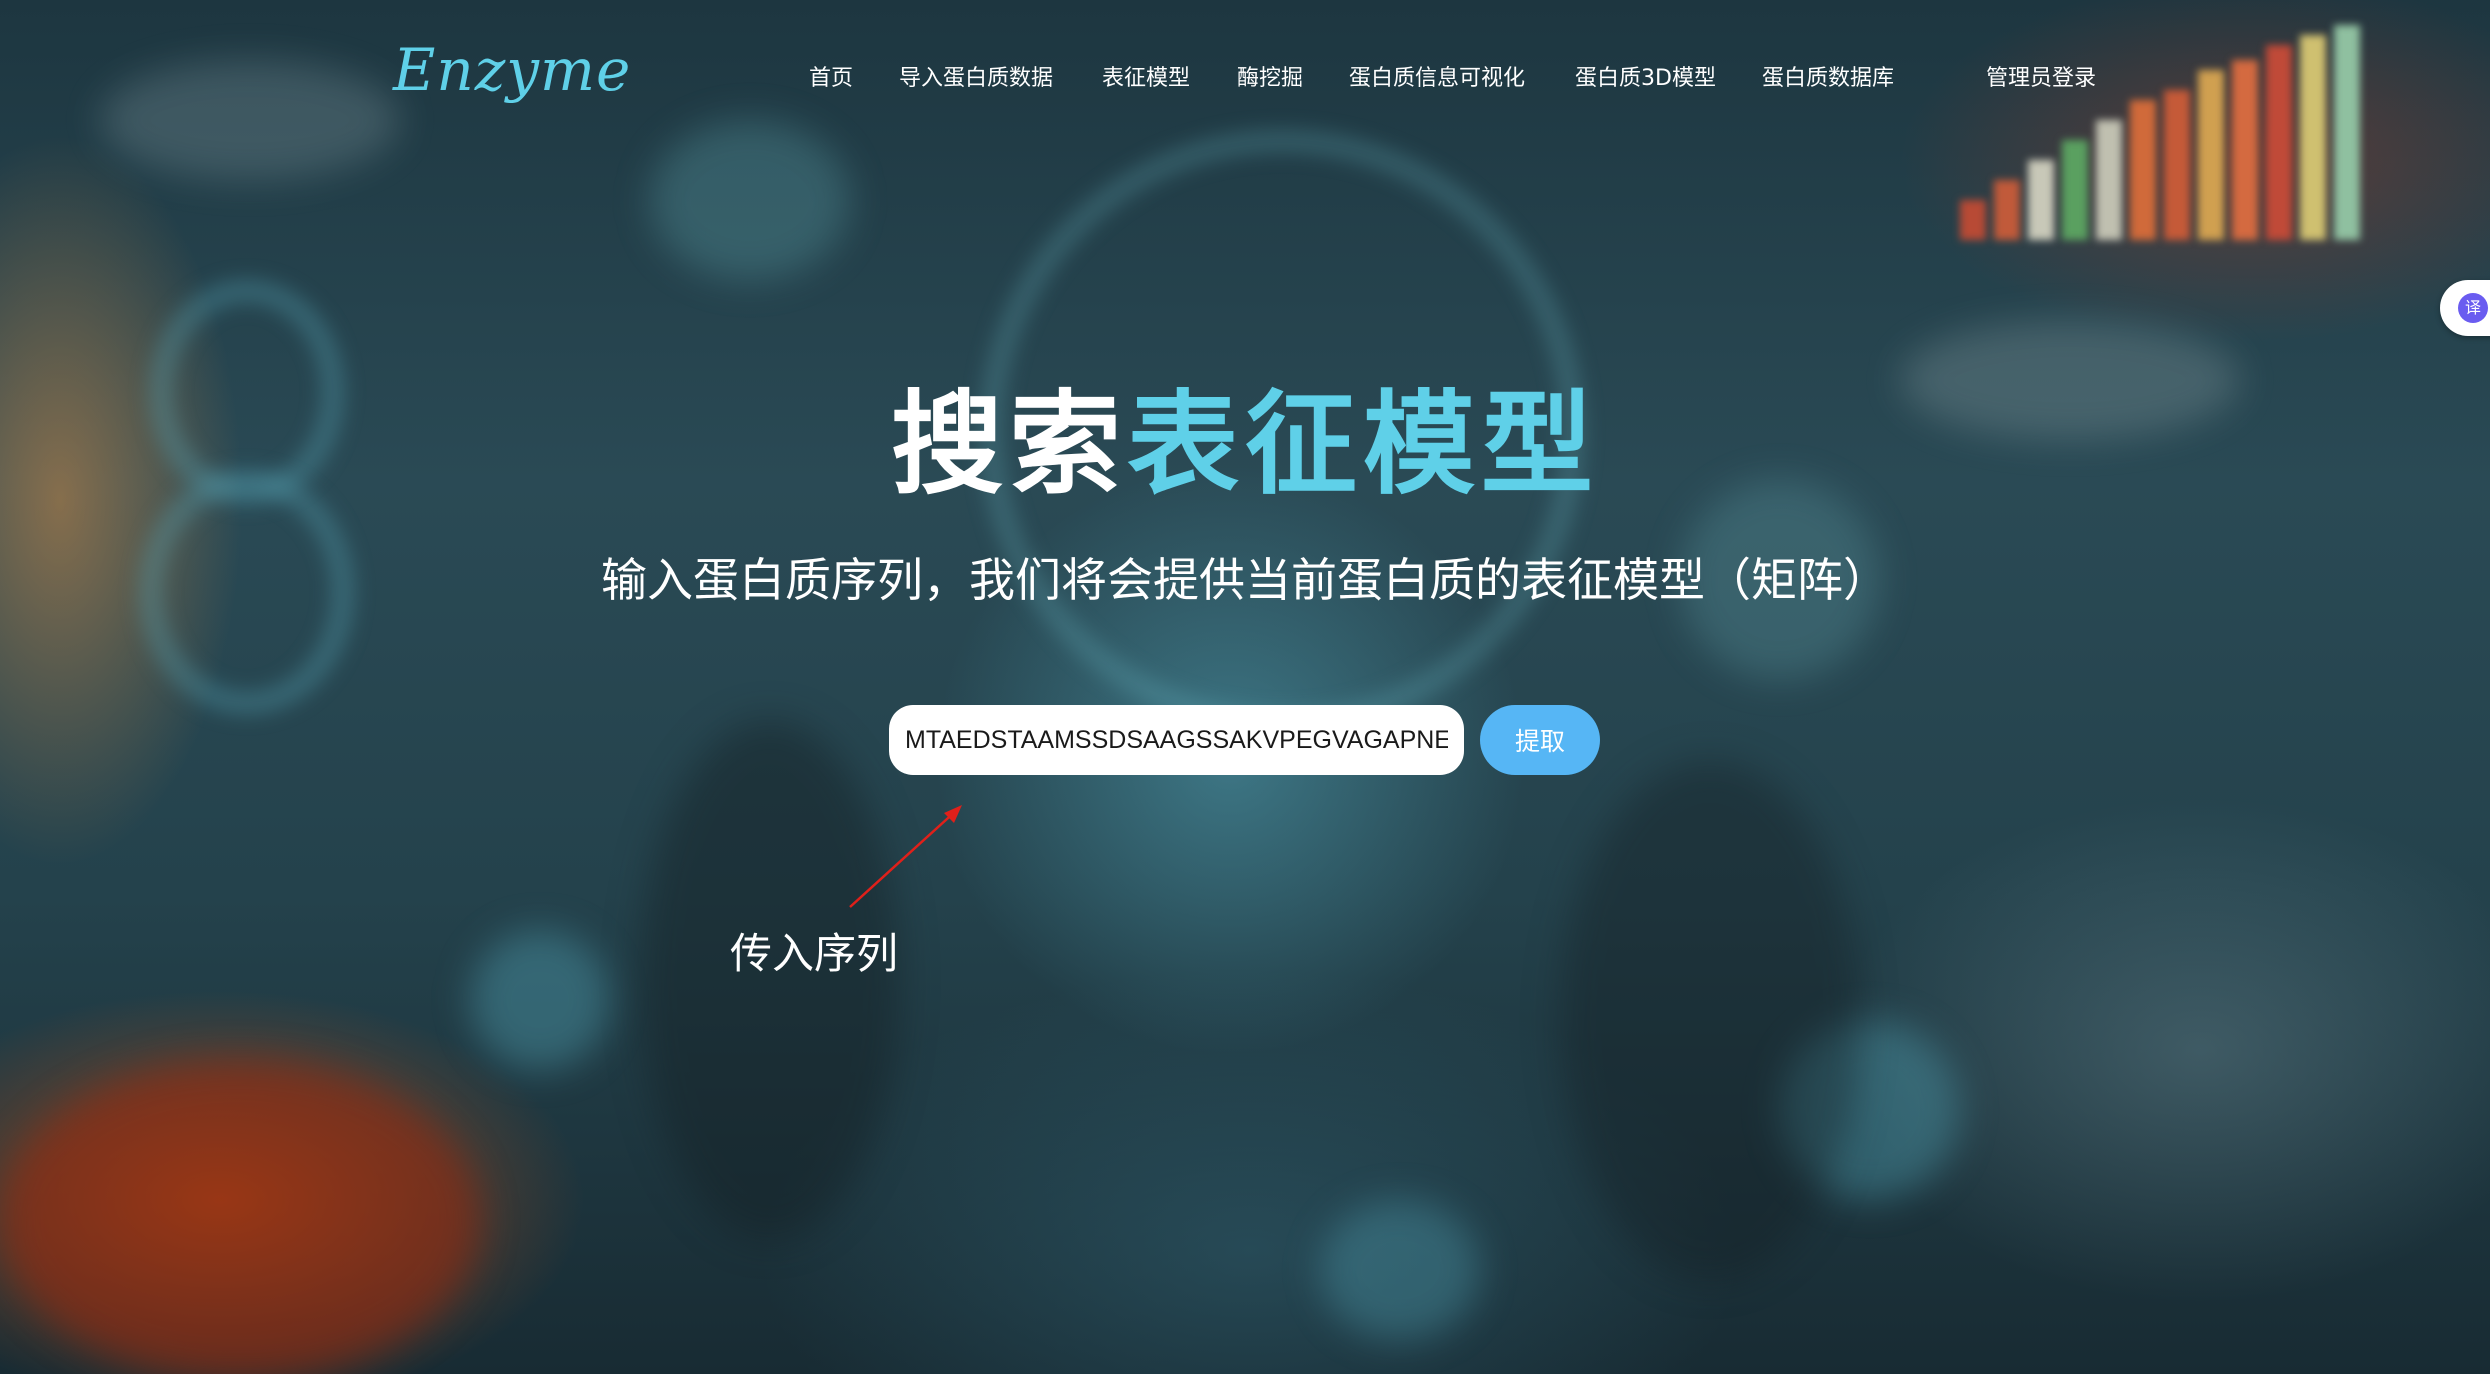 This screenshot has height=1374, width=2490. I want to click on page-title: 搜索表征模型, so click(1245, 445).